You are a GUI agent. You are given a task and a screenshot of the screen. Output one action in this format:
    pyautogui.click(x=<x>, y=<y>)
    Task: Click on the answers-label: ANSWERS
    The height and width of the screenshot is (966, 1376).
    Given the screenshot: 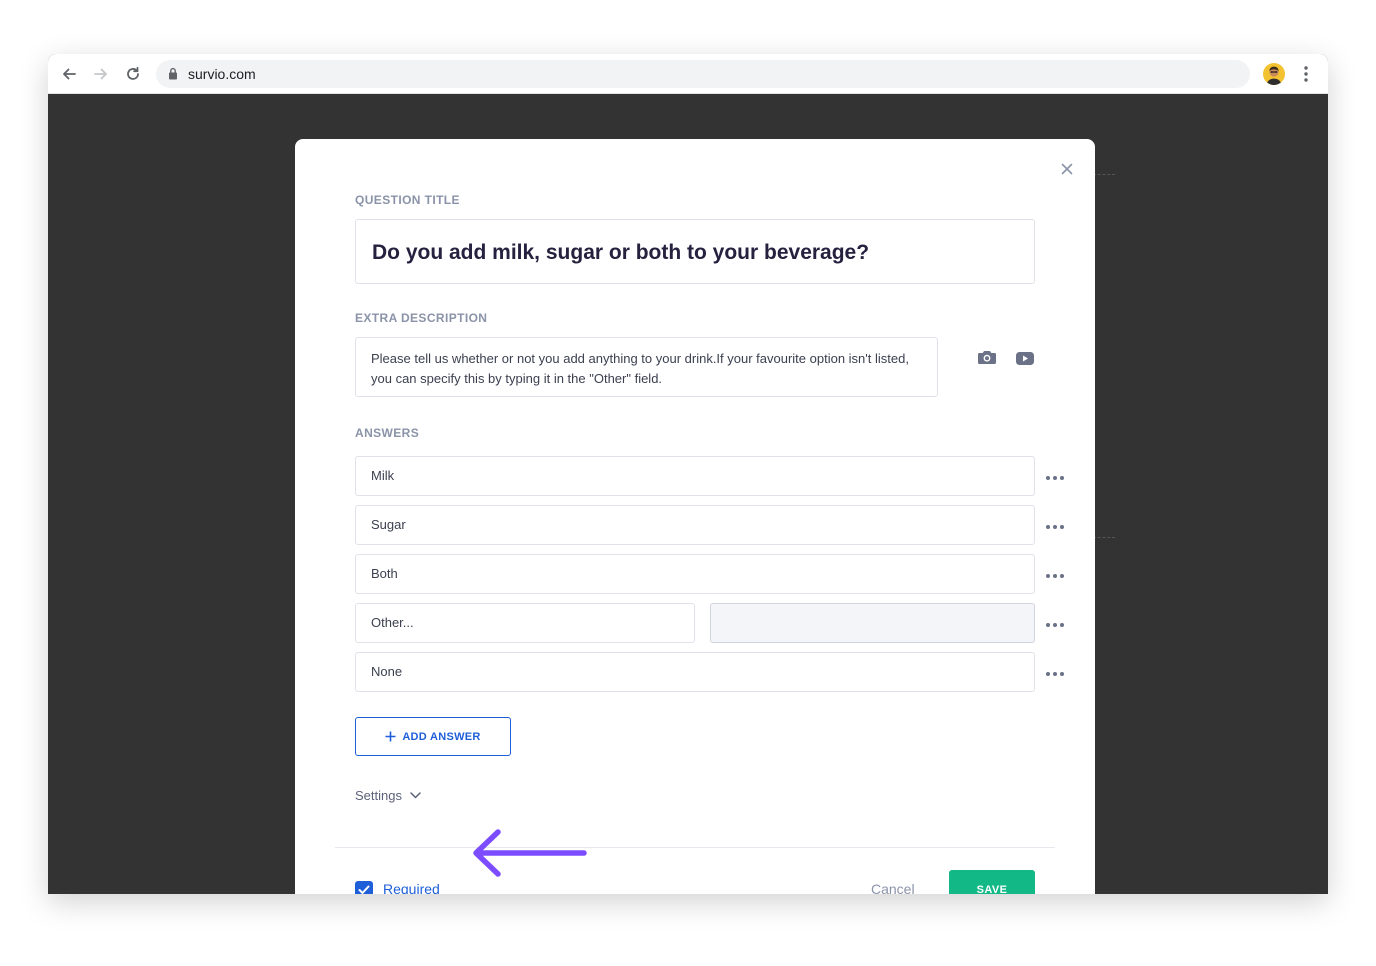 What is the action you would take?
    pyautogui.click(x=387, y=433)
    